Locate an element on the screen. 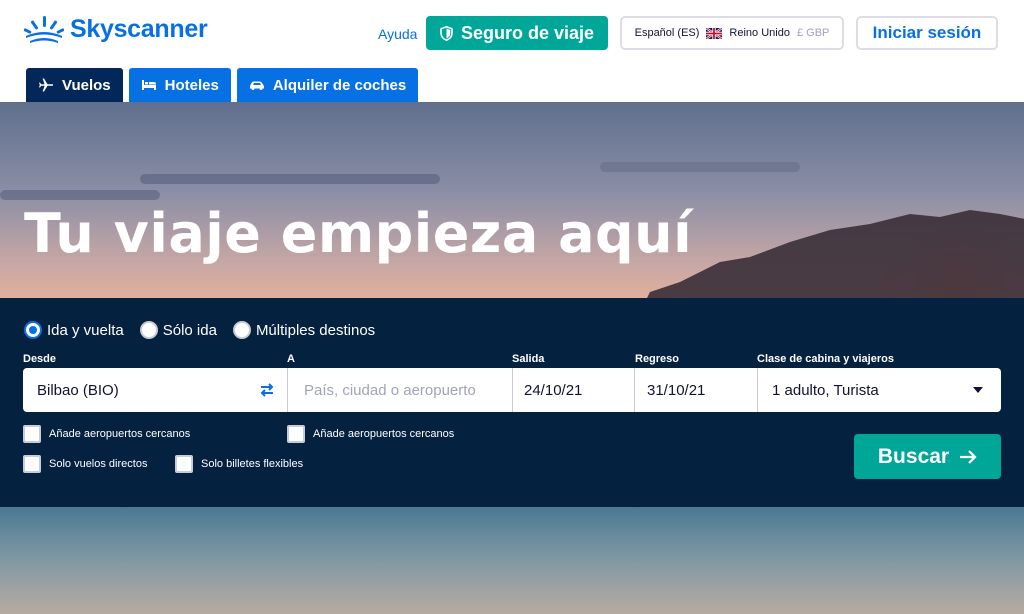  cabin-value: 1 adulto, Turista is located at coordinates (825, 390).